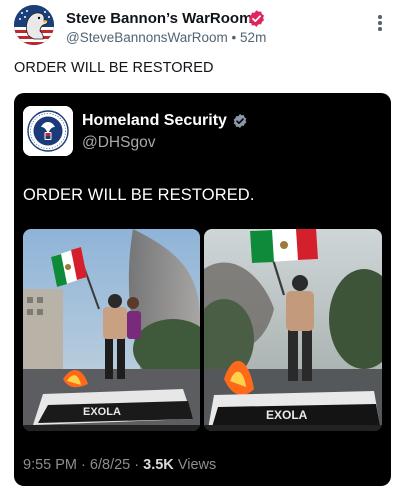 This screenshot has width=406, height=500. I want to click on verified-badge-icon, so click(256, 18).